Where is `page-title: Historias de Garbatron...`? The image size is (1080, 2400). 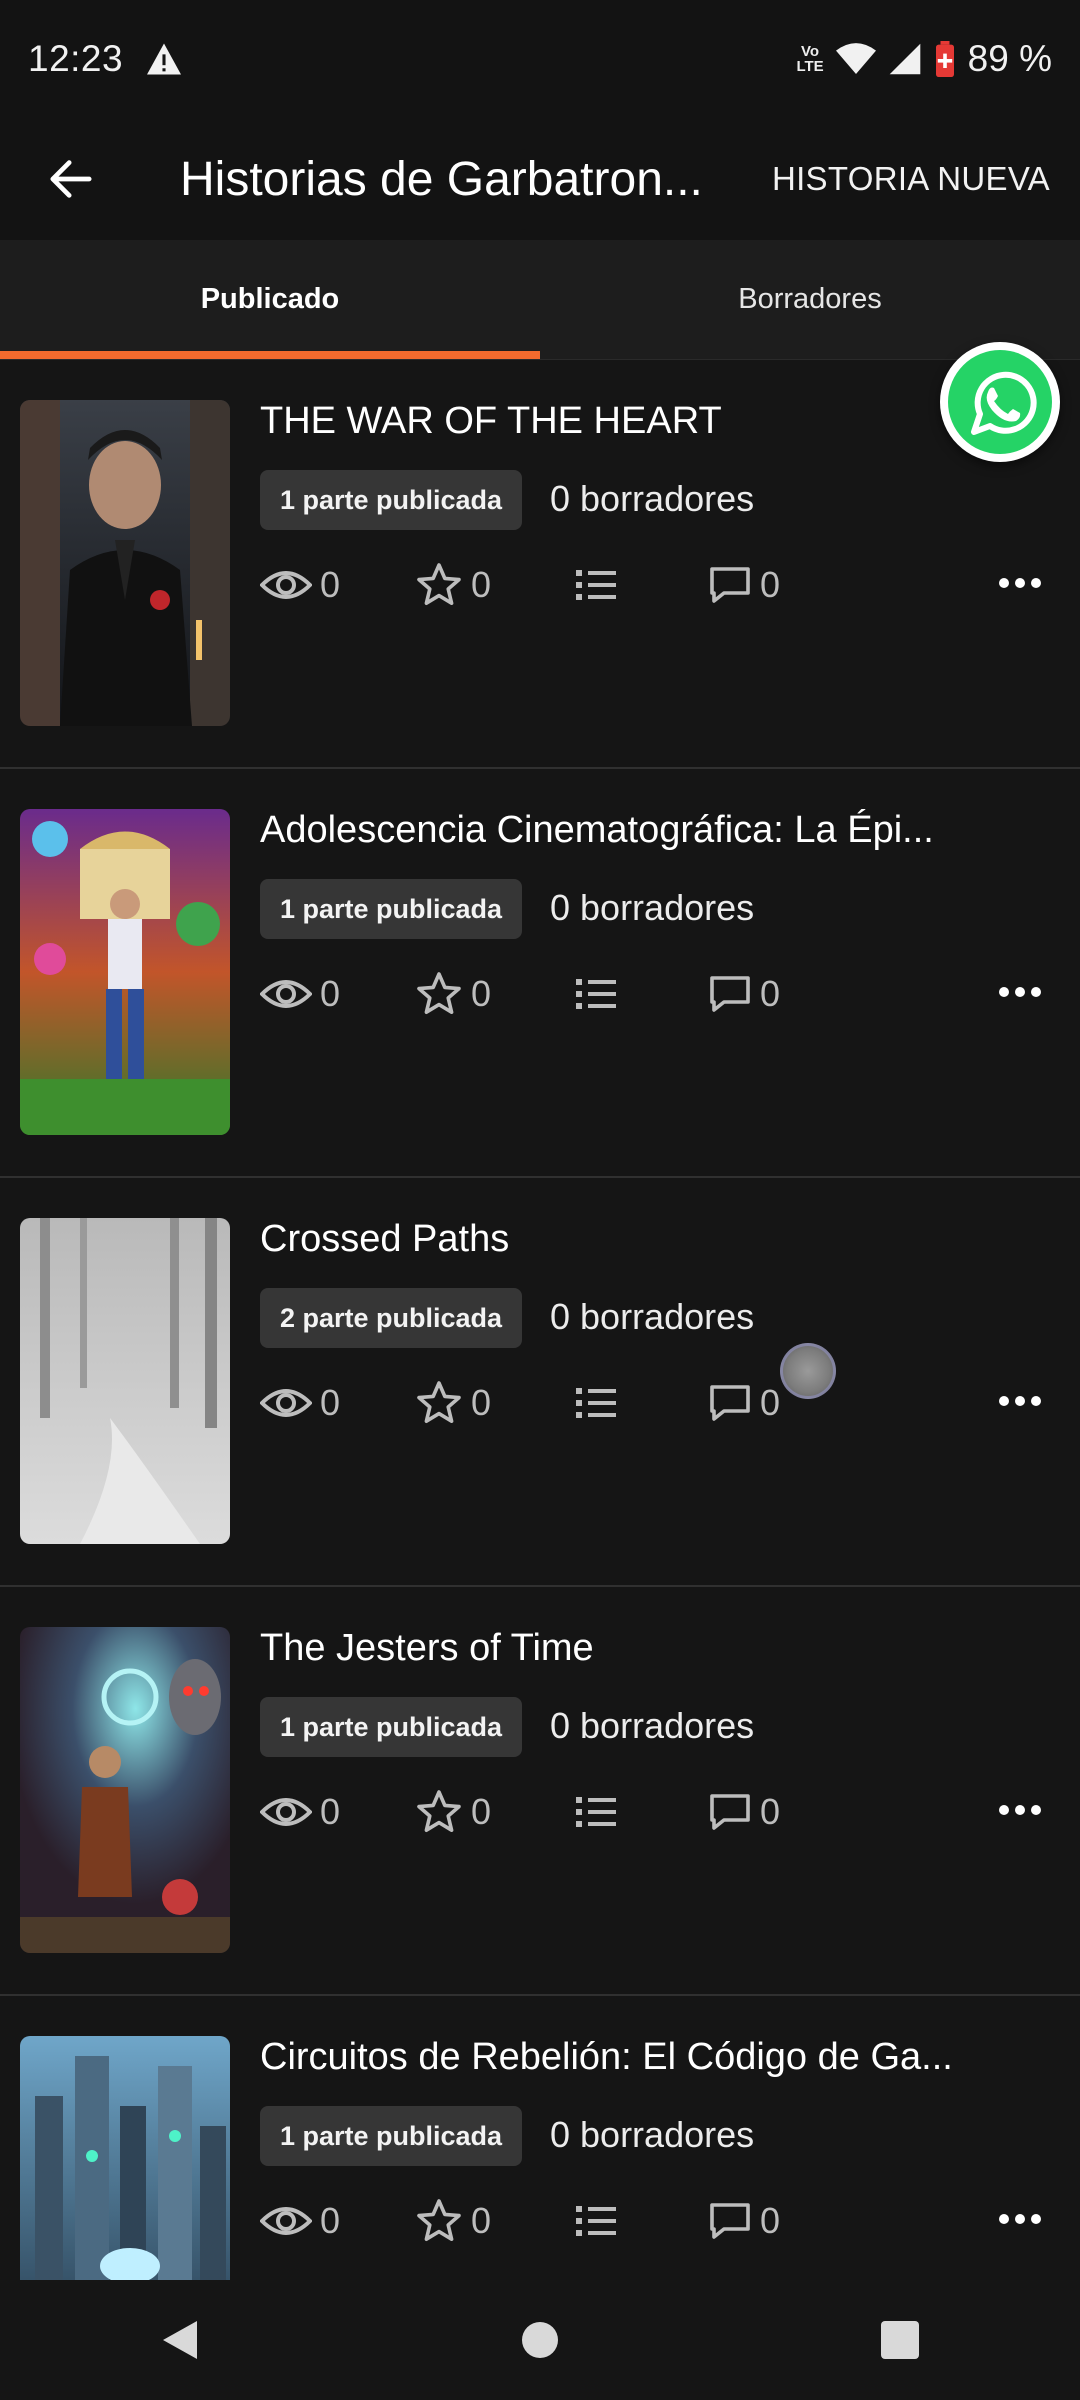 page-title: Historias de Garbatron... is located at coordinates (441, 179).